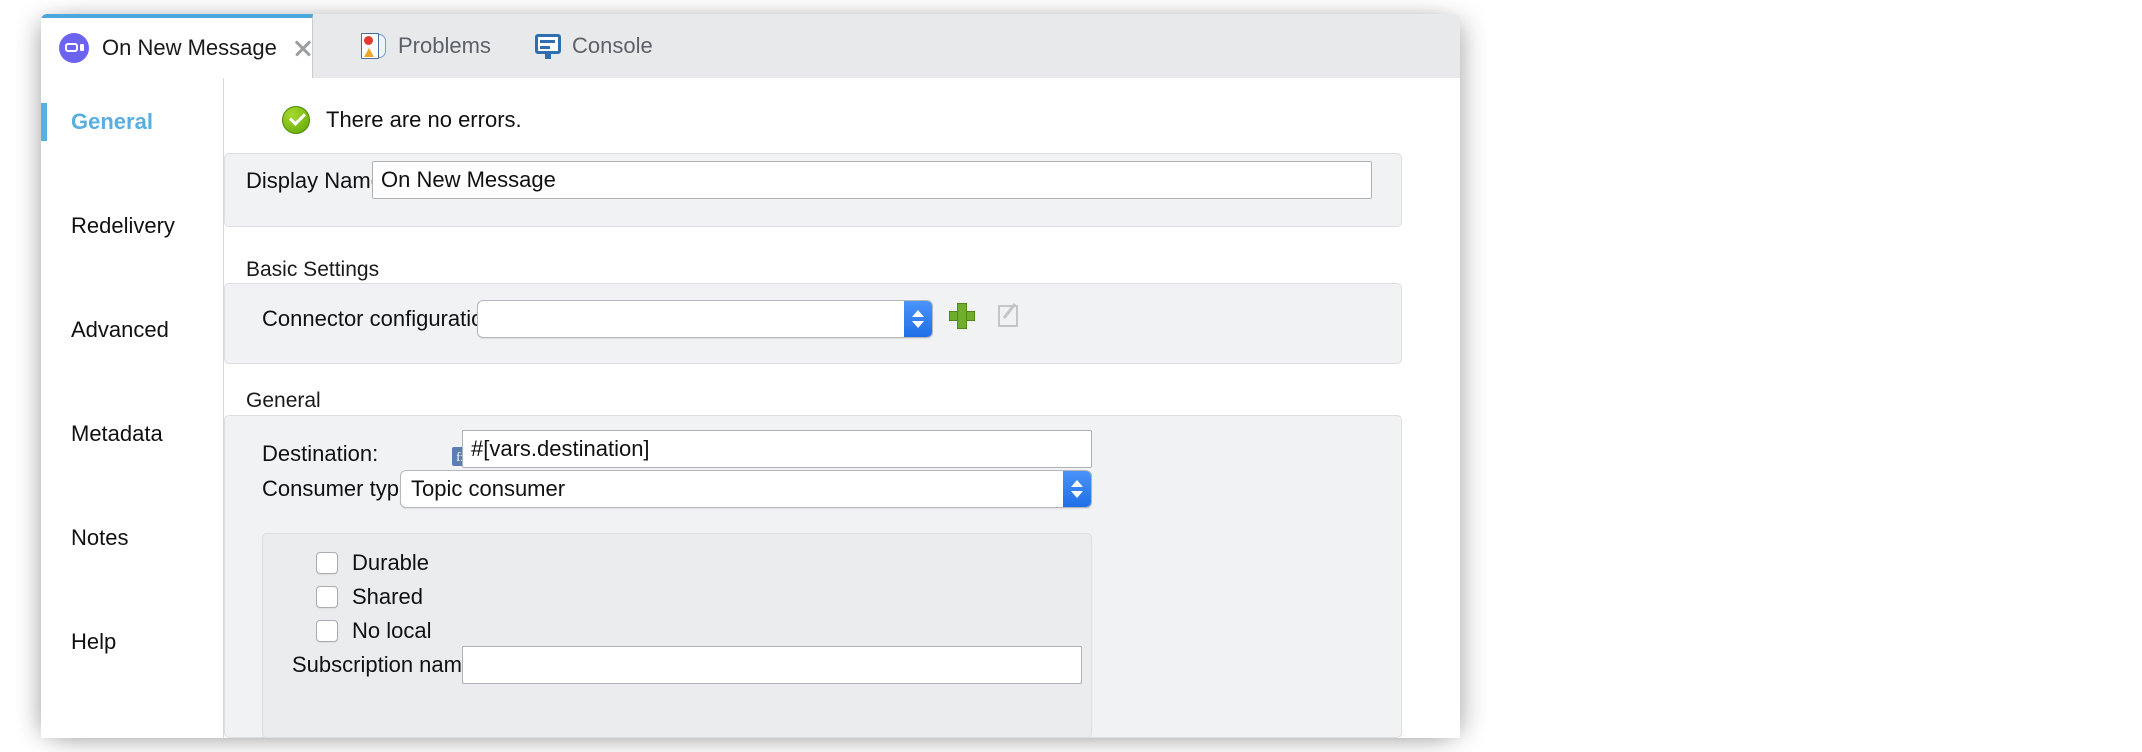  What do you see at coordinates (132, 642) in the screenshot?
I see `sidebar-item-help: Help` at bounding box center [132, 642].